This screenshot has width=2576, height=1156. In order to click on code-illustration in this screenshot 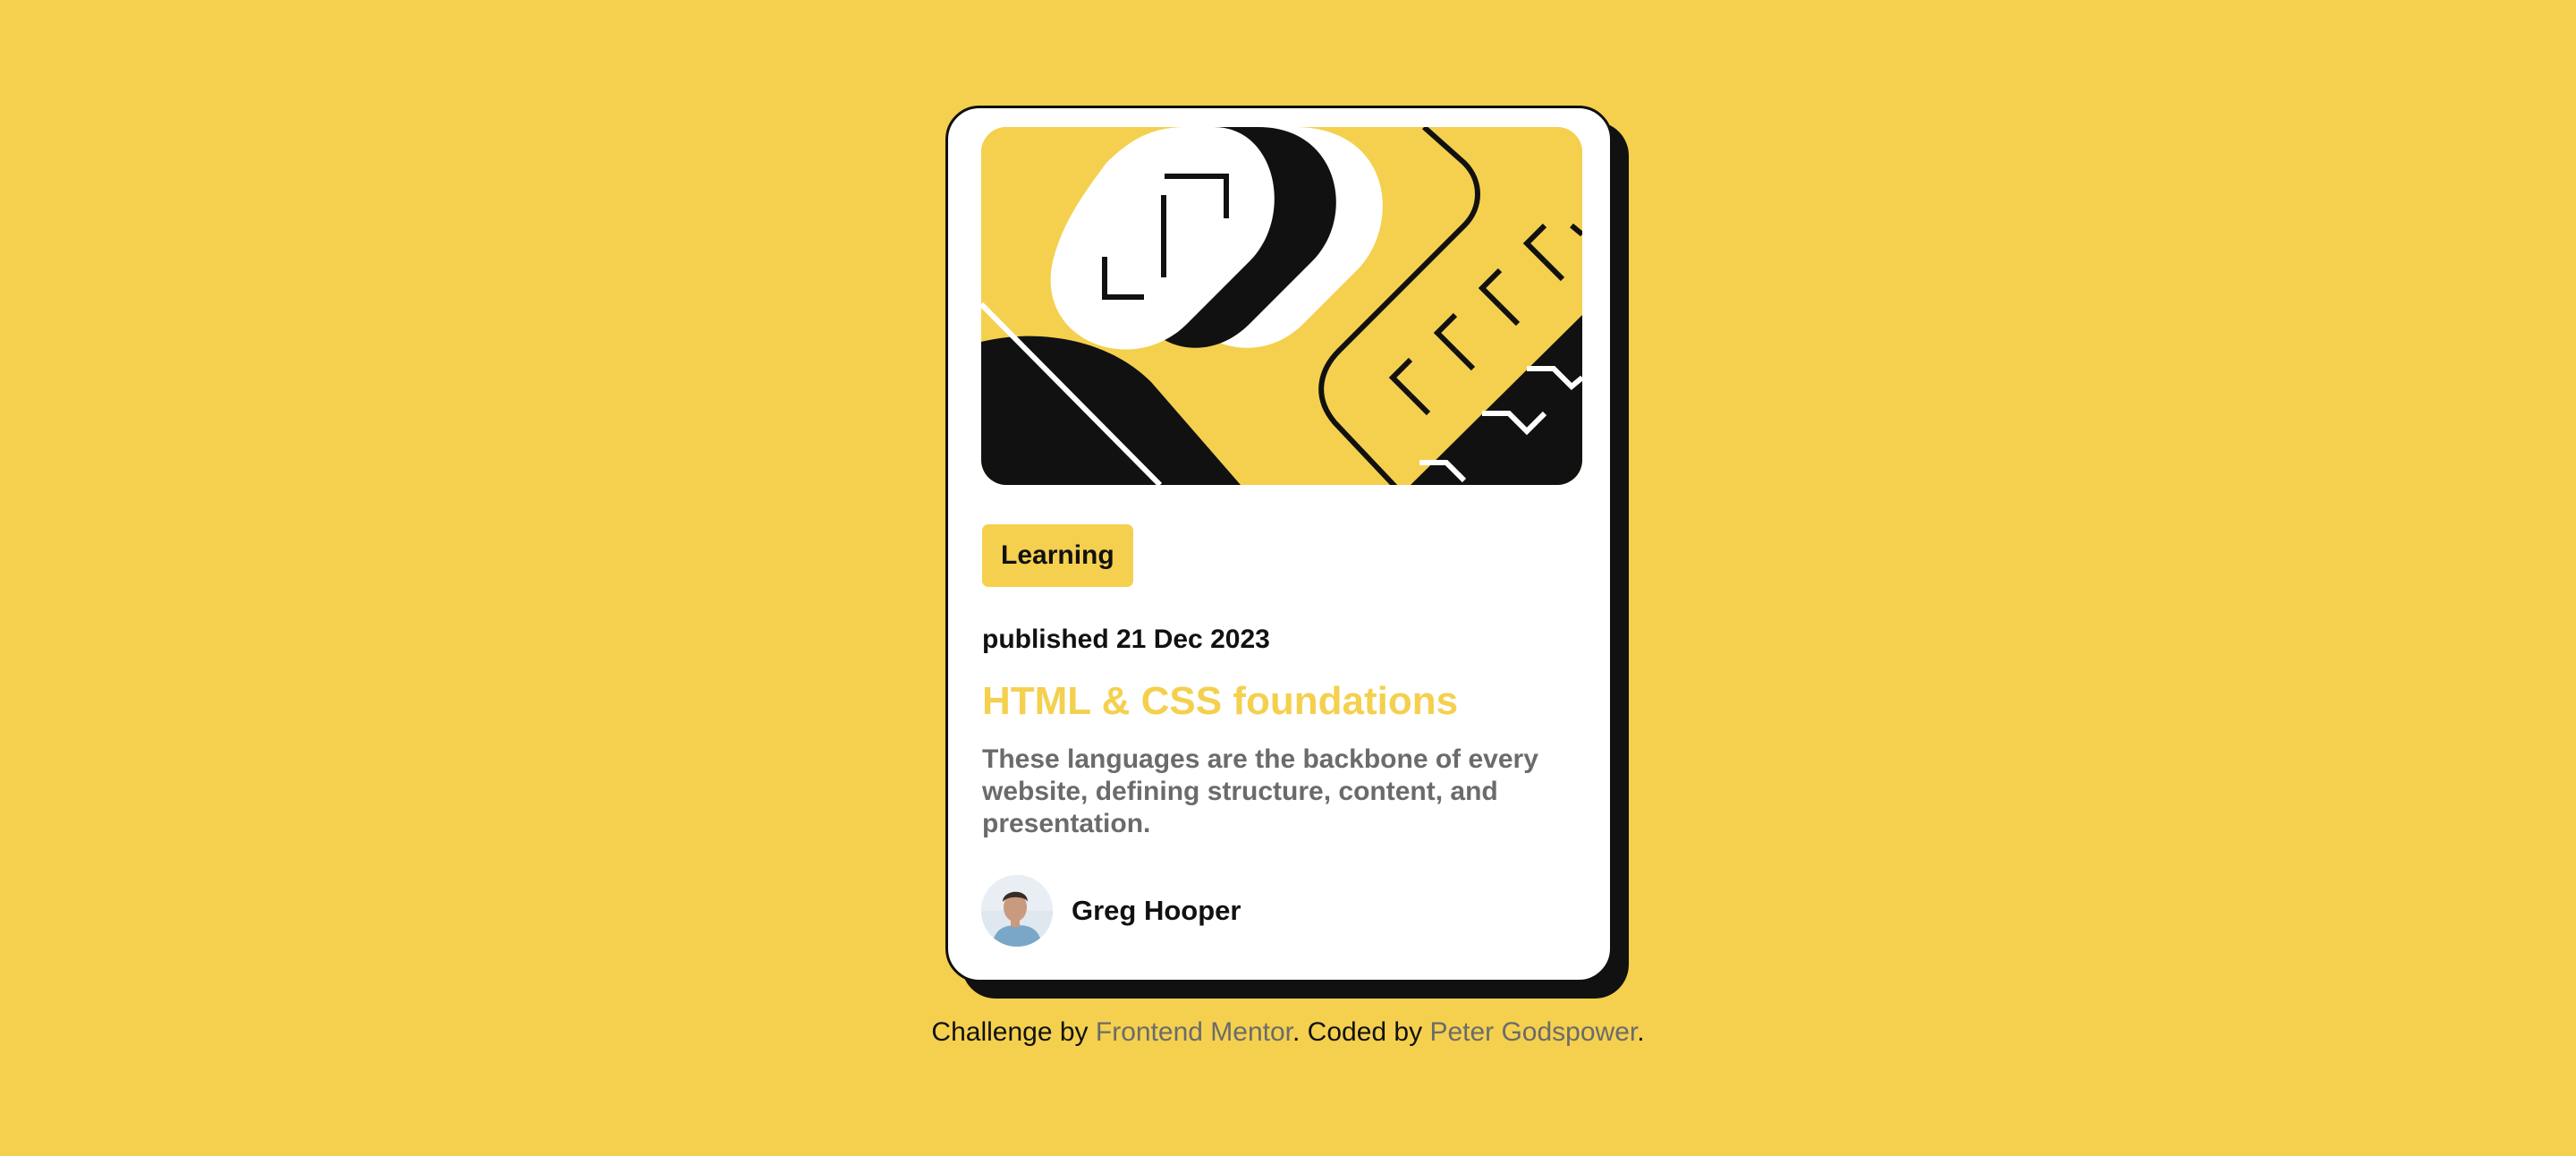, I will do `click(1281, 306)`.